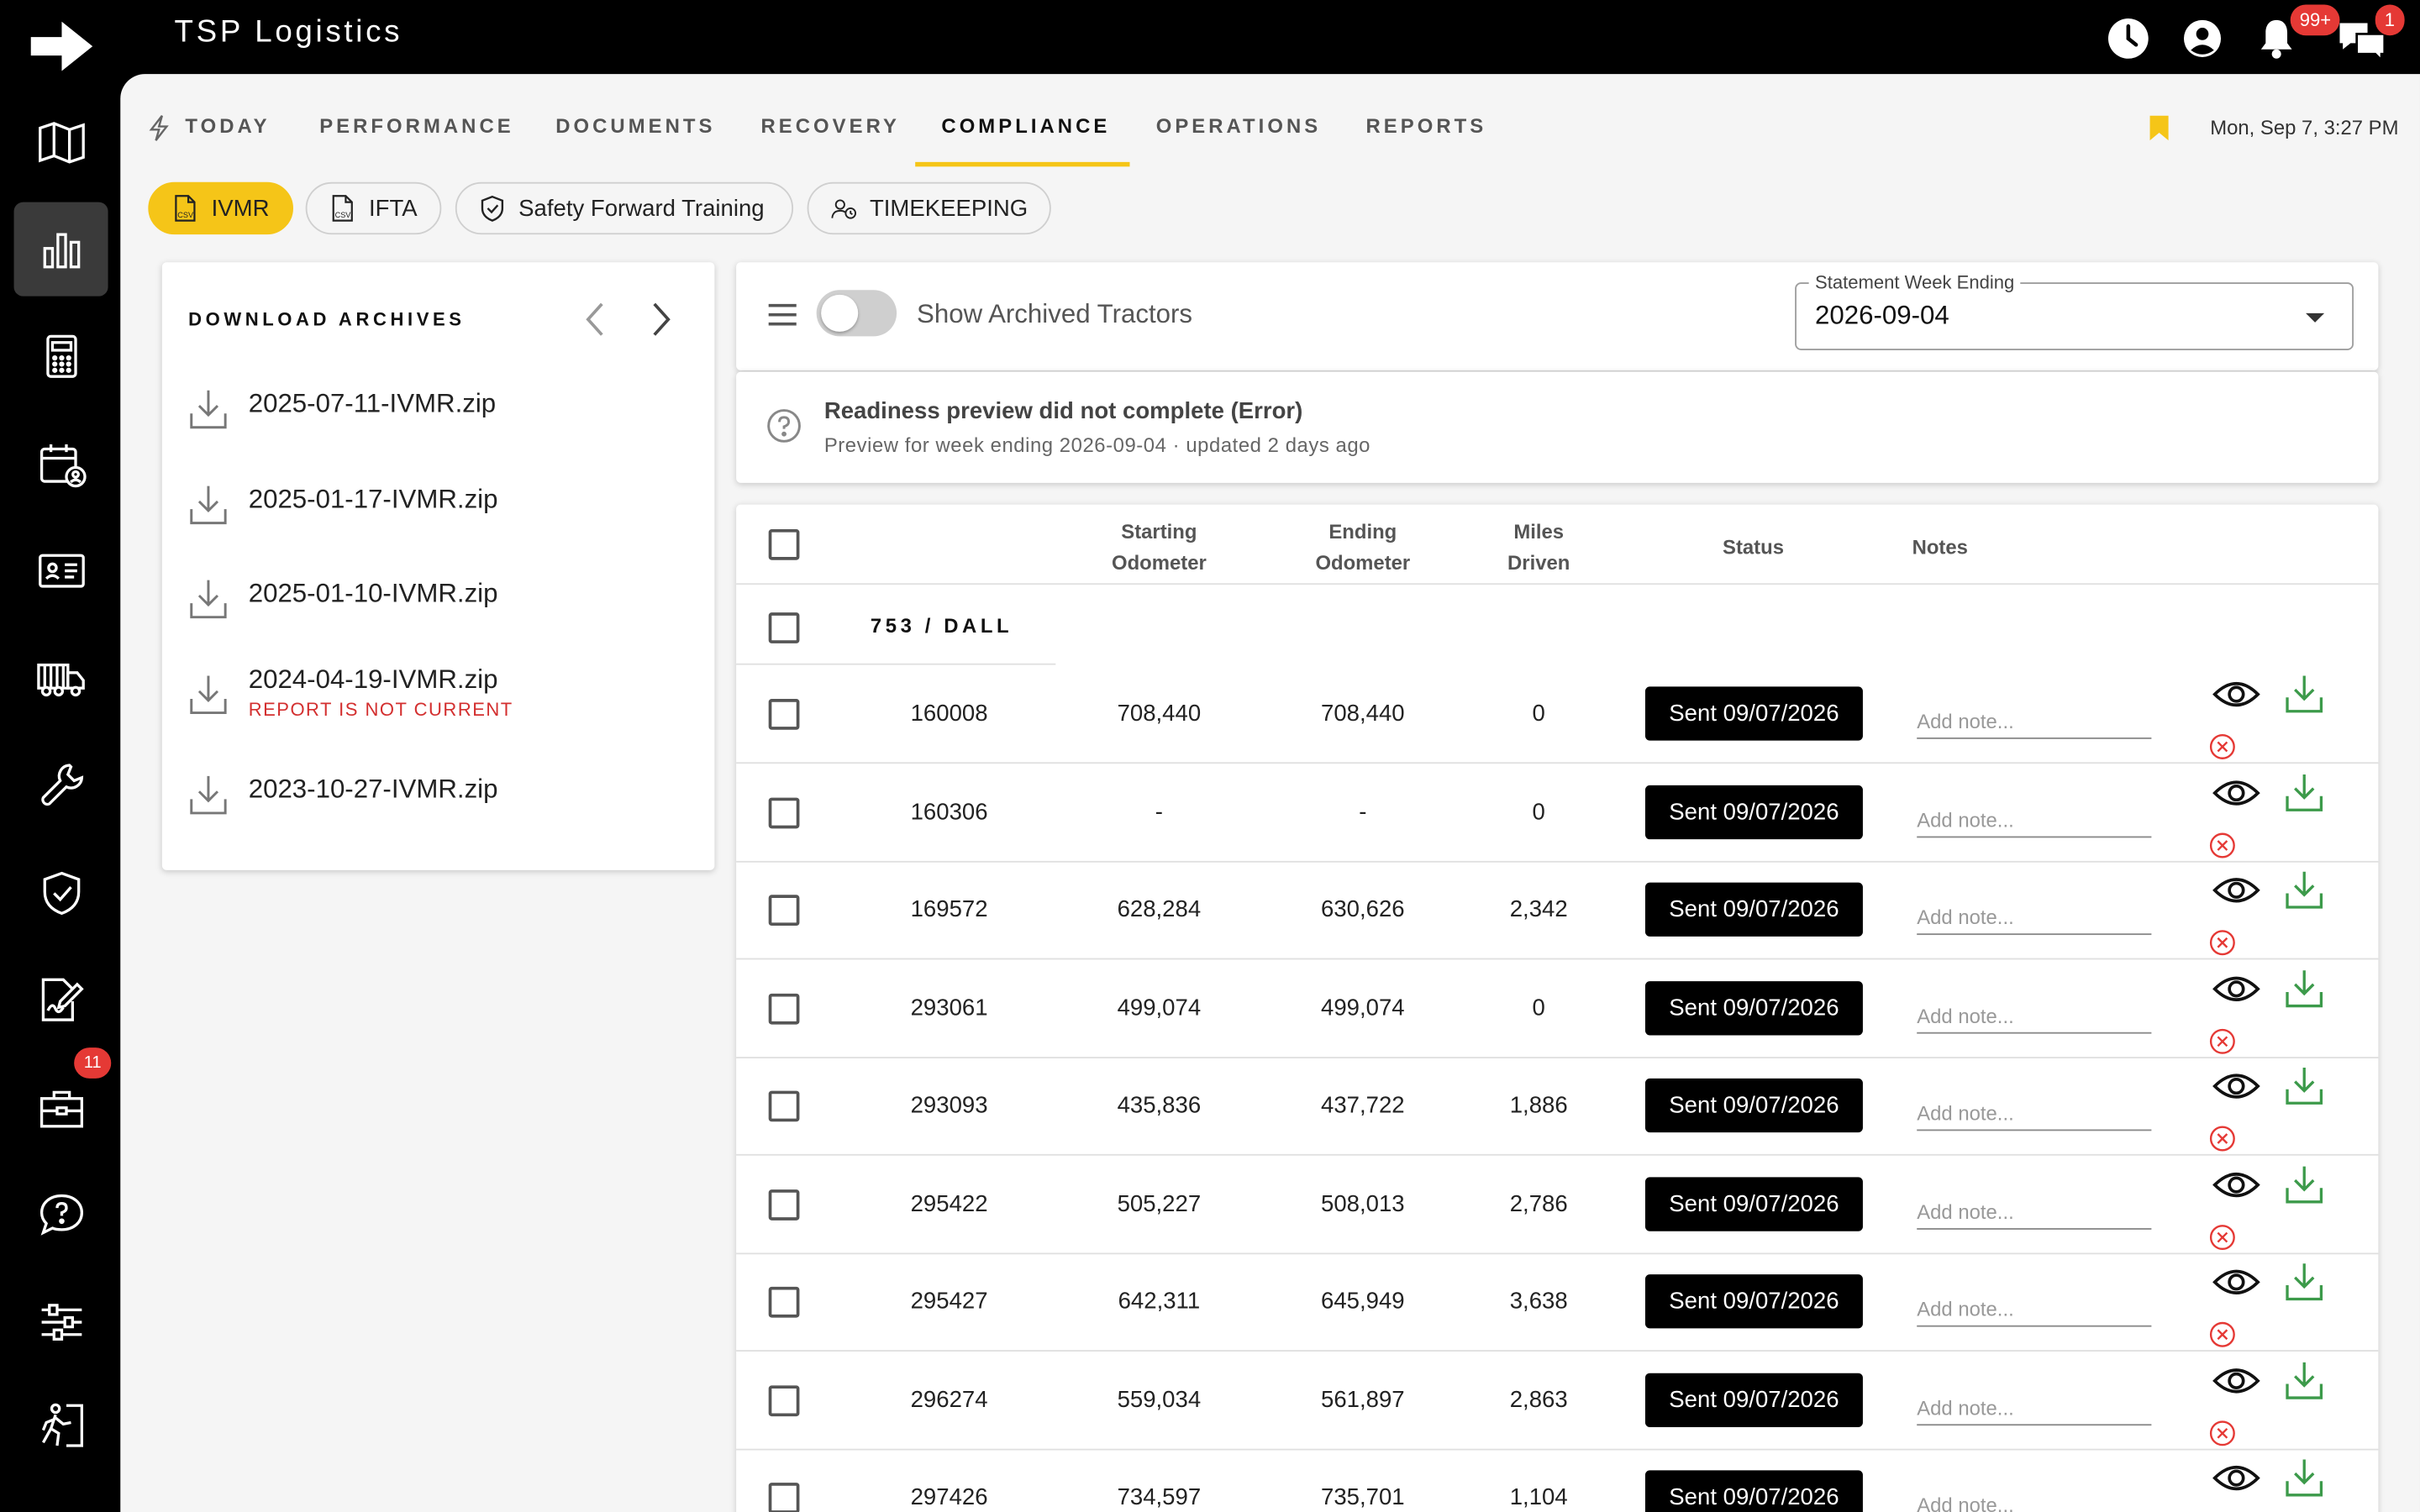 Image resolution: width=2420 pixels, height=1512 pixels. What do you see at coordinates (61, 999) in the screenshot?
I see `sidebar-item-contracts` at bounding box center [61, 999].